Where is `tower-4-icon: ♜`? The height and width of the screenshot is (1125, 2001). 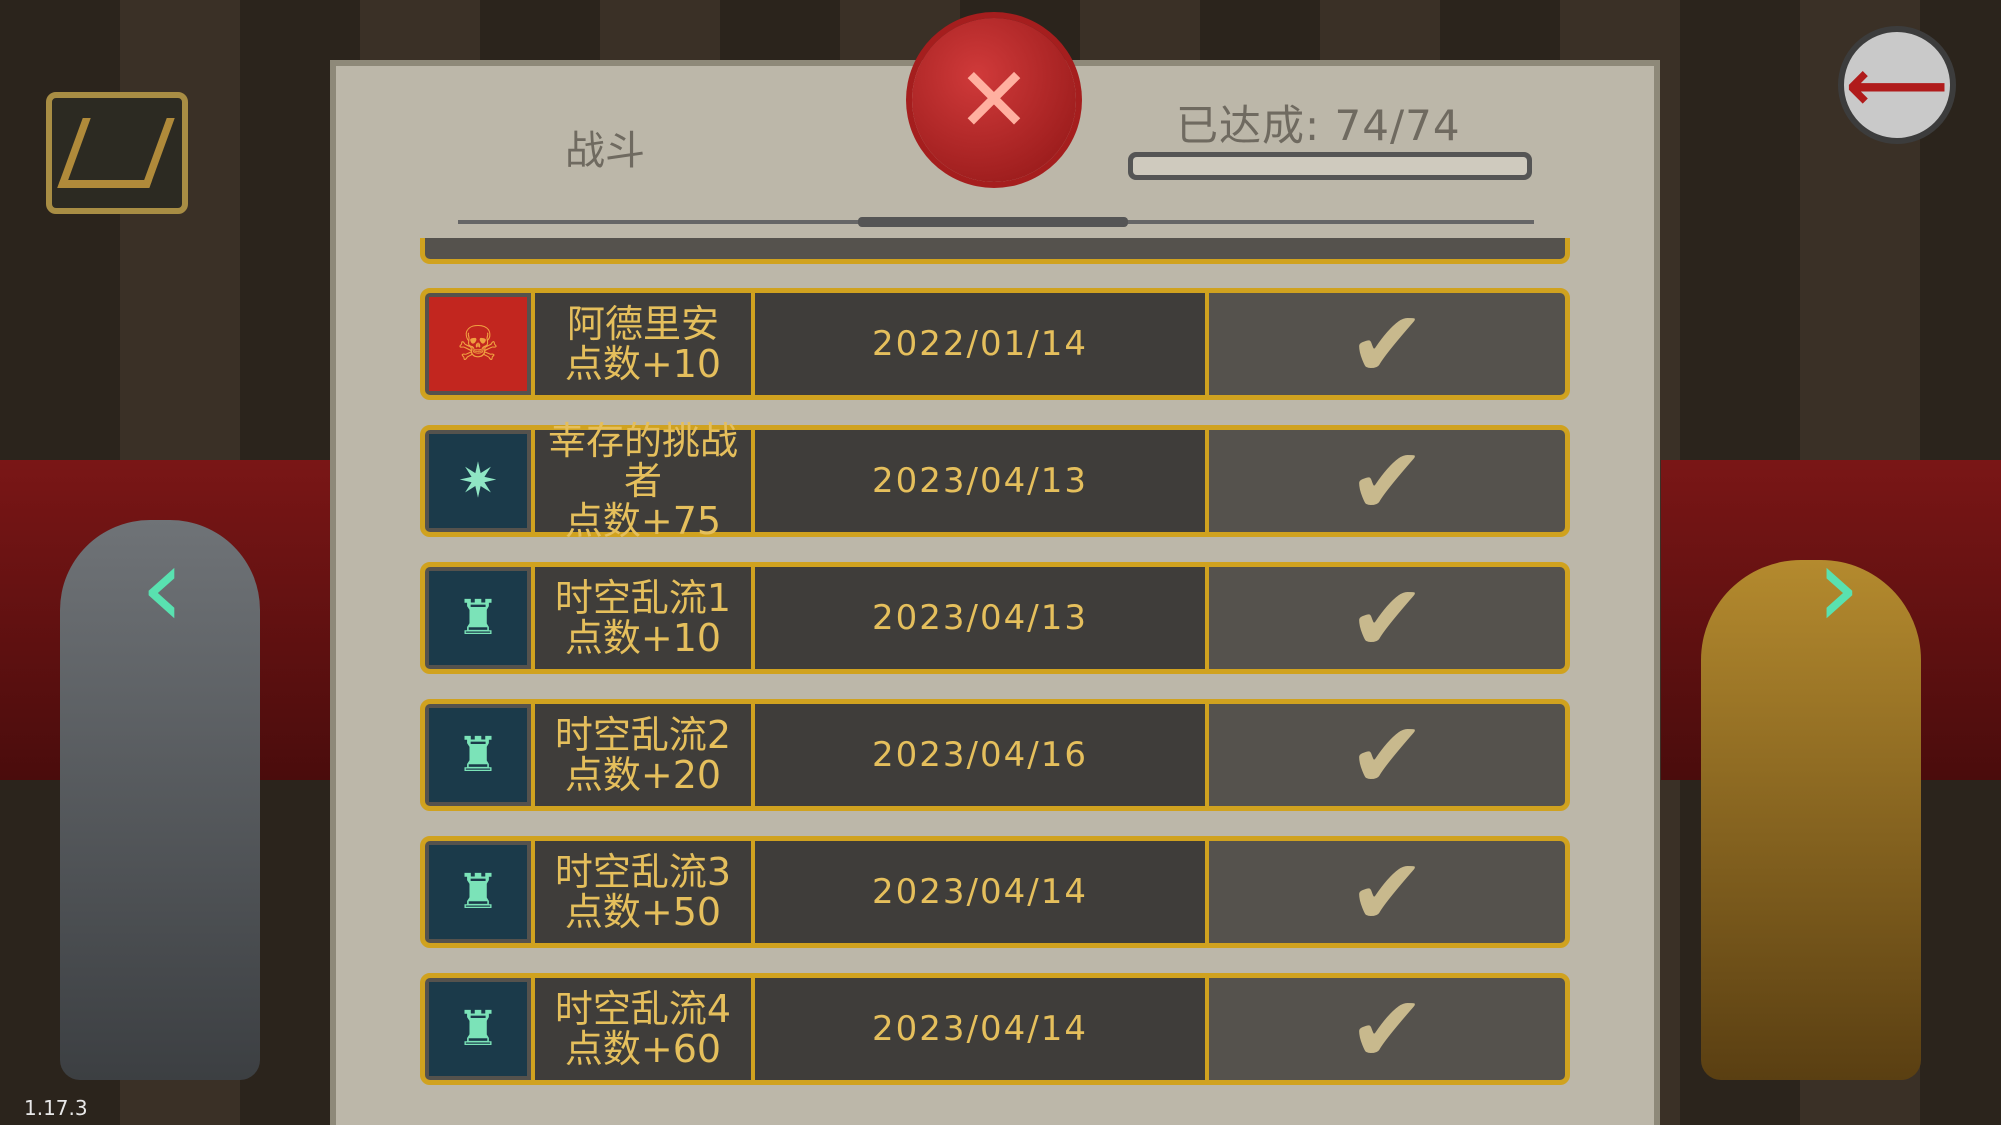
tower-4-icon: ♜ is located at coordinates (478, 1029).